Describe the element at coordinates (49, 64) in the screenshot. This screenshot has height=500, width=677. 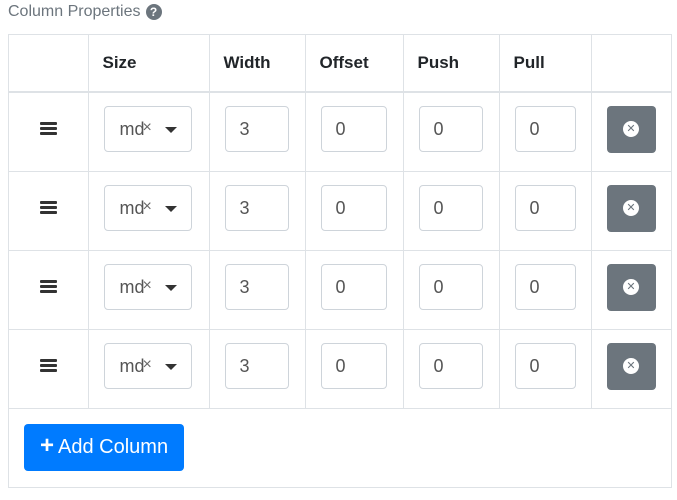
I see `header-handle` at that location.